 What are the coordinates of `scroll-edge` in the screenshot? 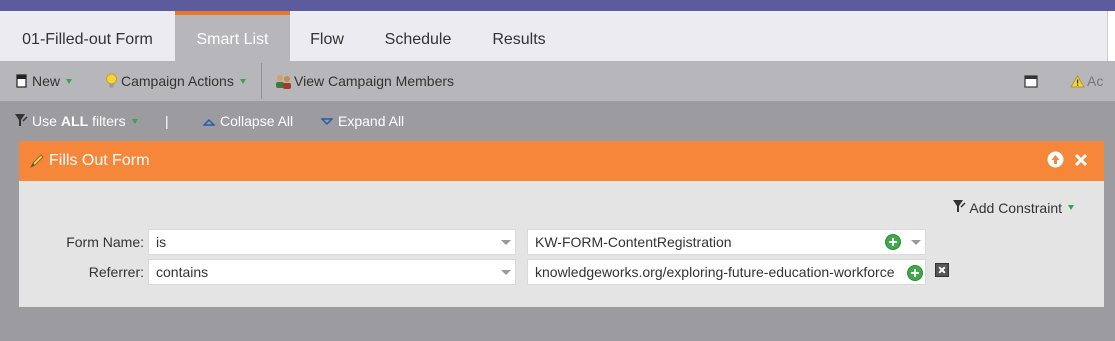 It's located at (1111, 36).